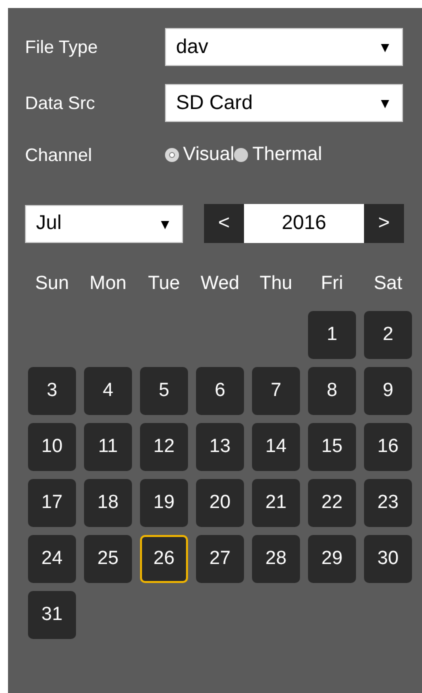  I want to click on dropdown: SD Card ▼, so click(284, 103).